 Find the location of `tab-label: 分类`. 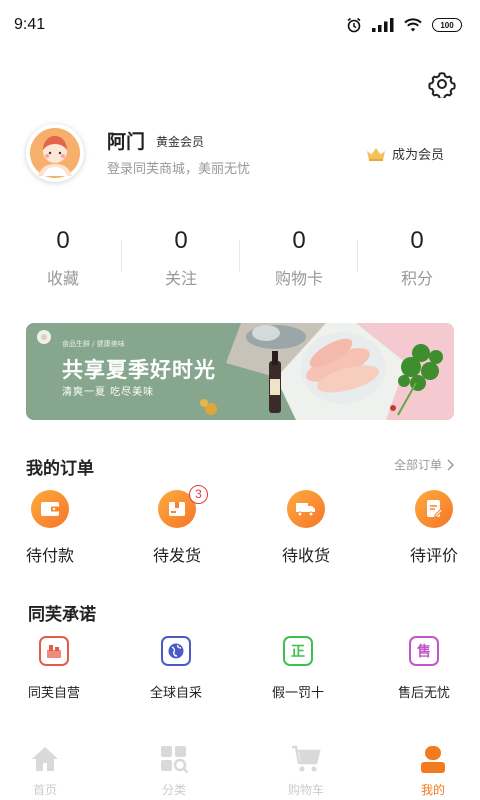

tab-label: 分类 is located at coordinates (173, 790).